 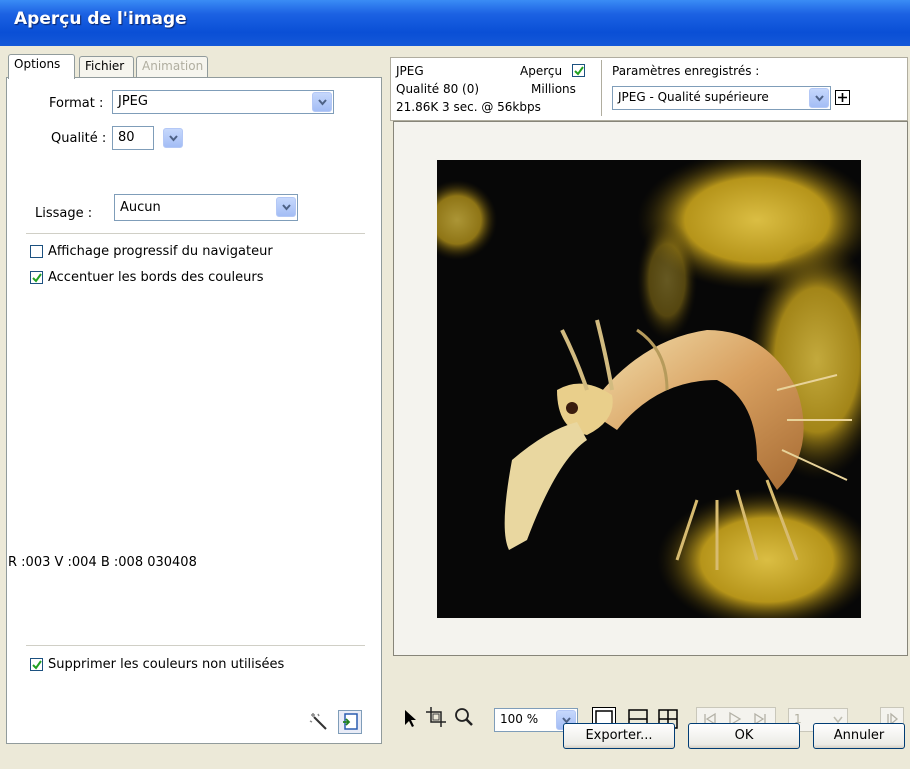 I want to click on remove-unused-checkbox, so click(x=36, y=664).